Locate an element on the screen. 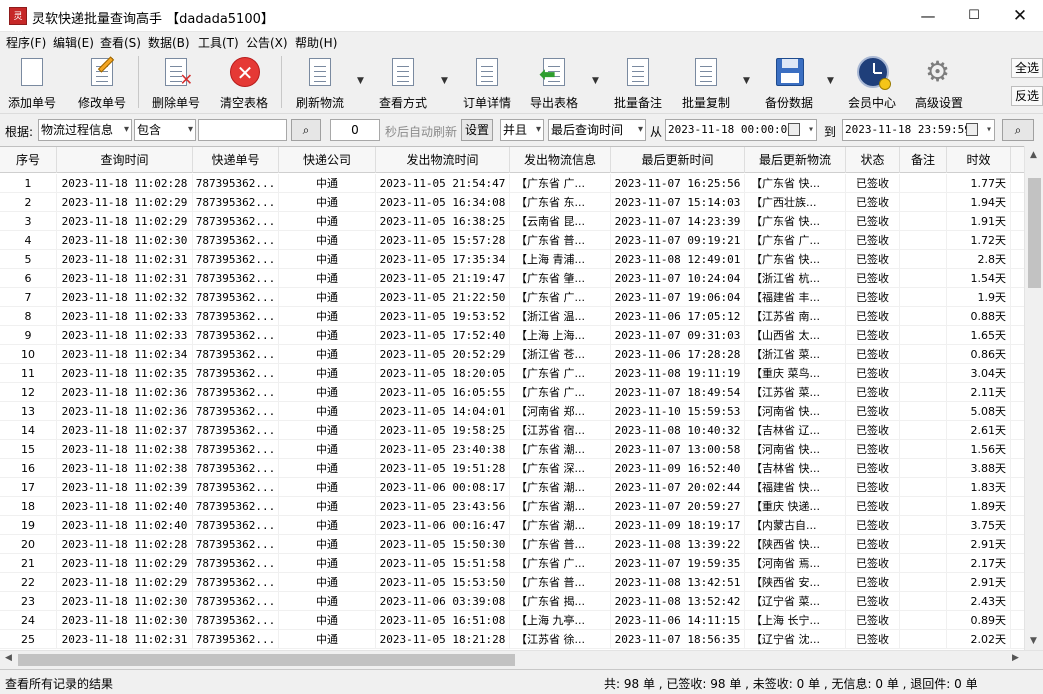 This screenshot has height=694, width=1043. export-table-button: ⬅ 导出表格 is located at coordinates (554, 84).